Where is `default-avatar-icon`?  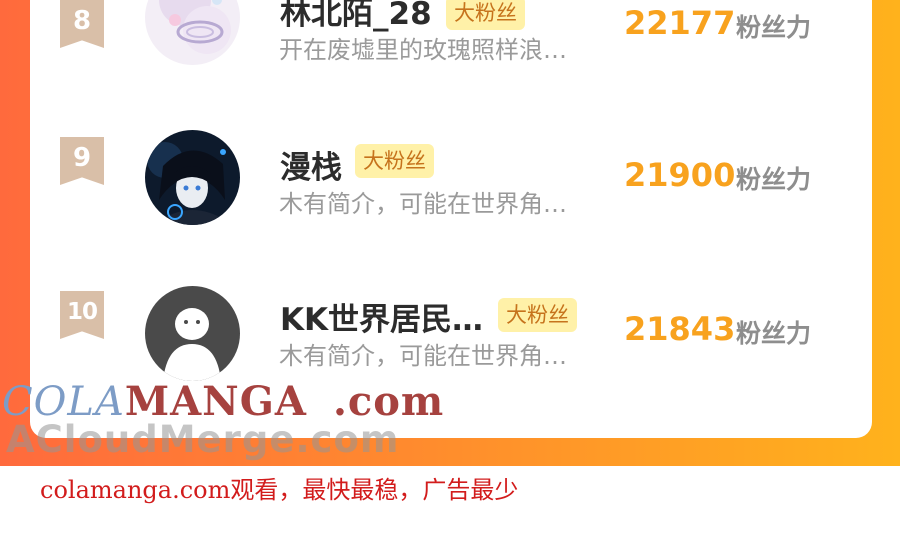 default-avatar-icon is located at coordinates (192, 333).